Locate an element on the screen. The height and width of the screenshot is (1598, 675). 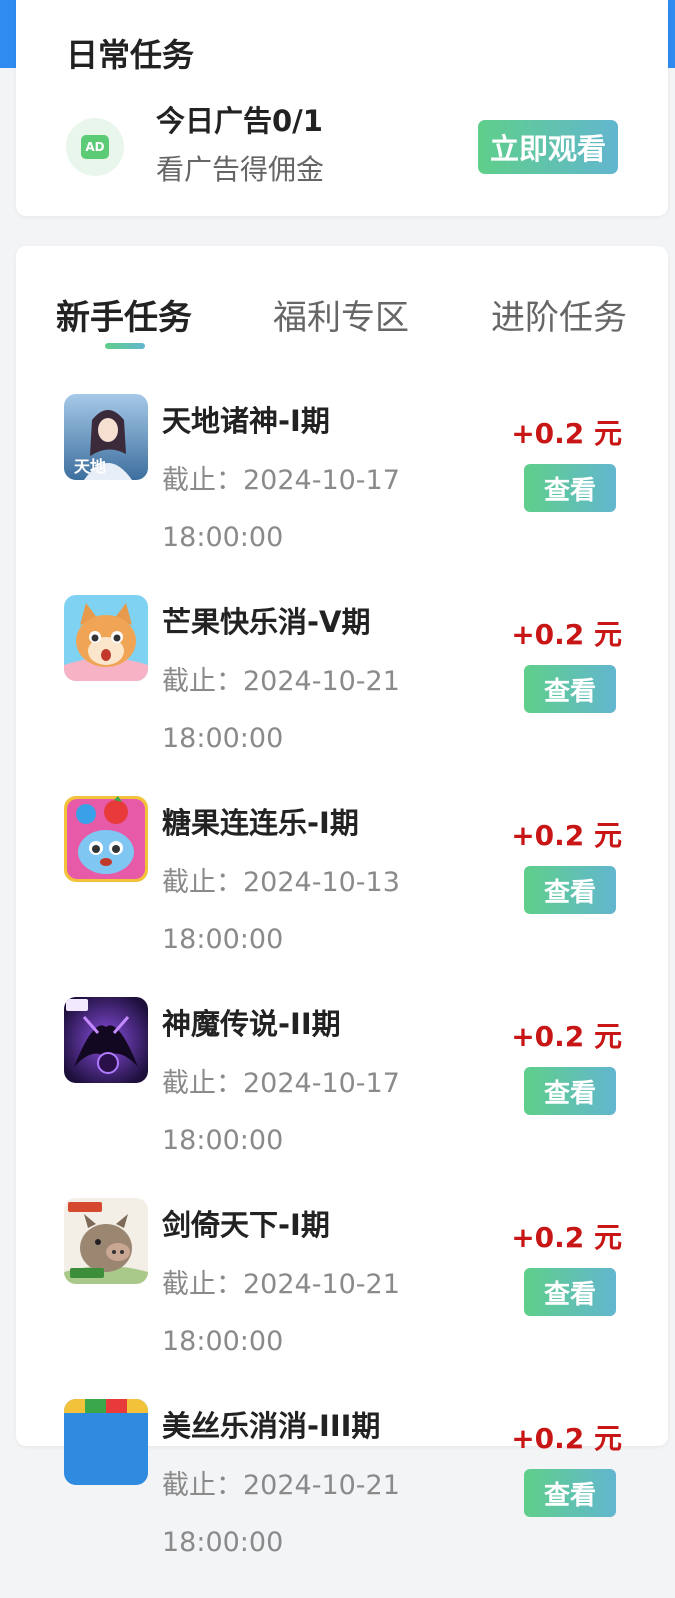
task-deadline-date: 截止：2024-10-13 is located at coordinates (281, 882).